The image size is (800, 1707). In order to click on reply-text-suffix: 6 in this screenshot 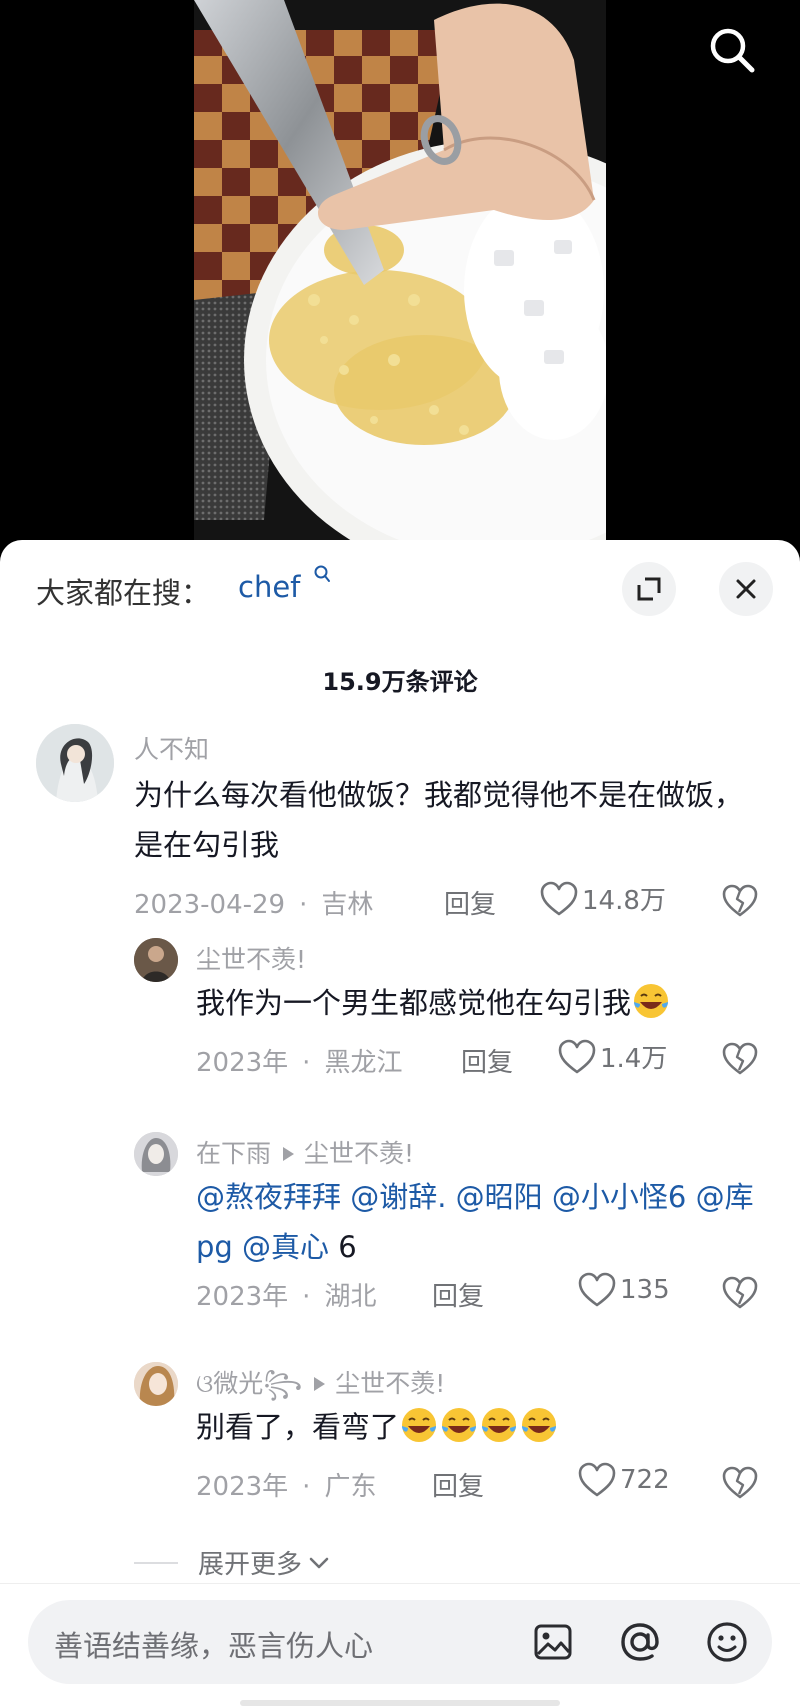, I will do `click(347, 1247)`.